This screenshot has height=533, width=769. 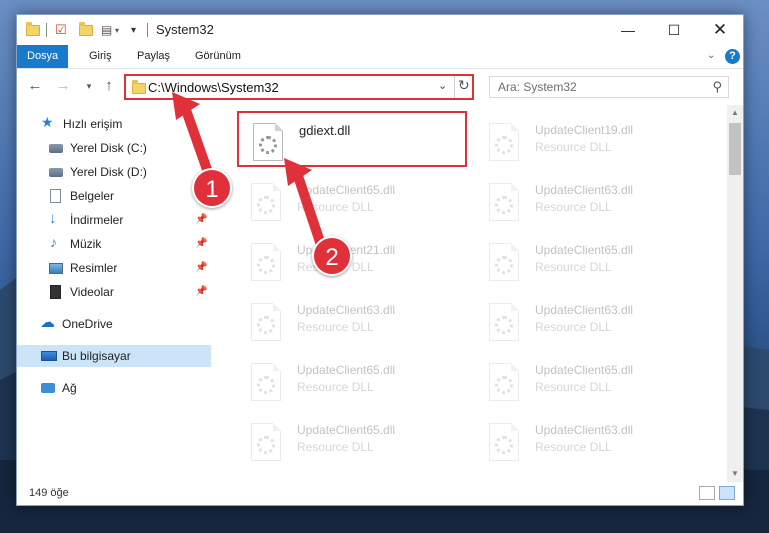 What do you see at coordinates (442, 85) in the screenshot?
I see `chevron-down-icon: ⌄` at bounding box center [442, 85].